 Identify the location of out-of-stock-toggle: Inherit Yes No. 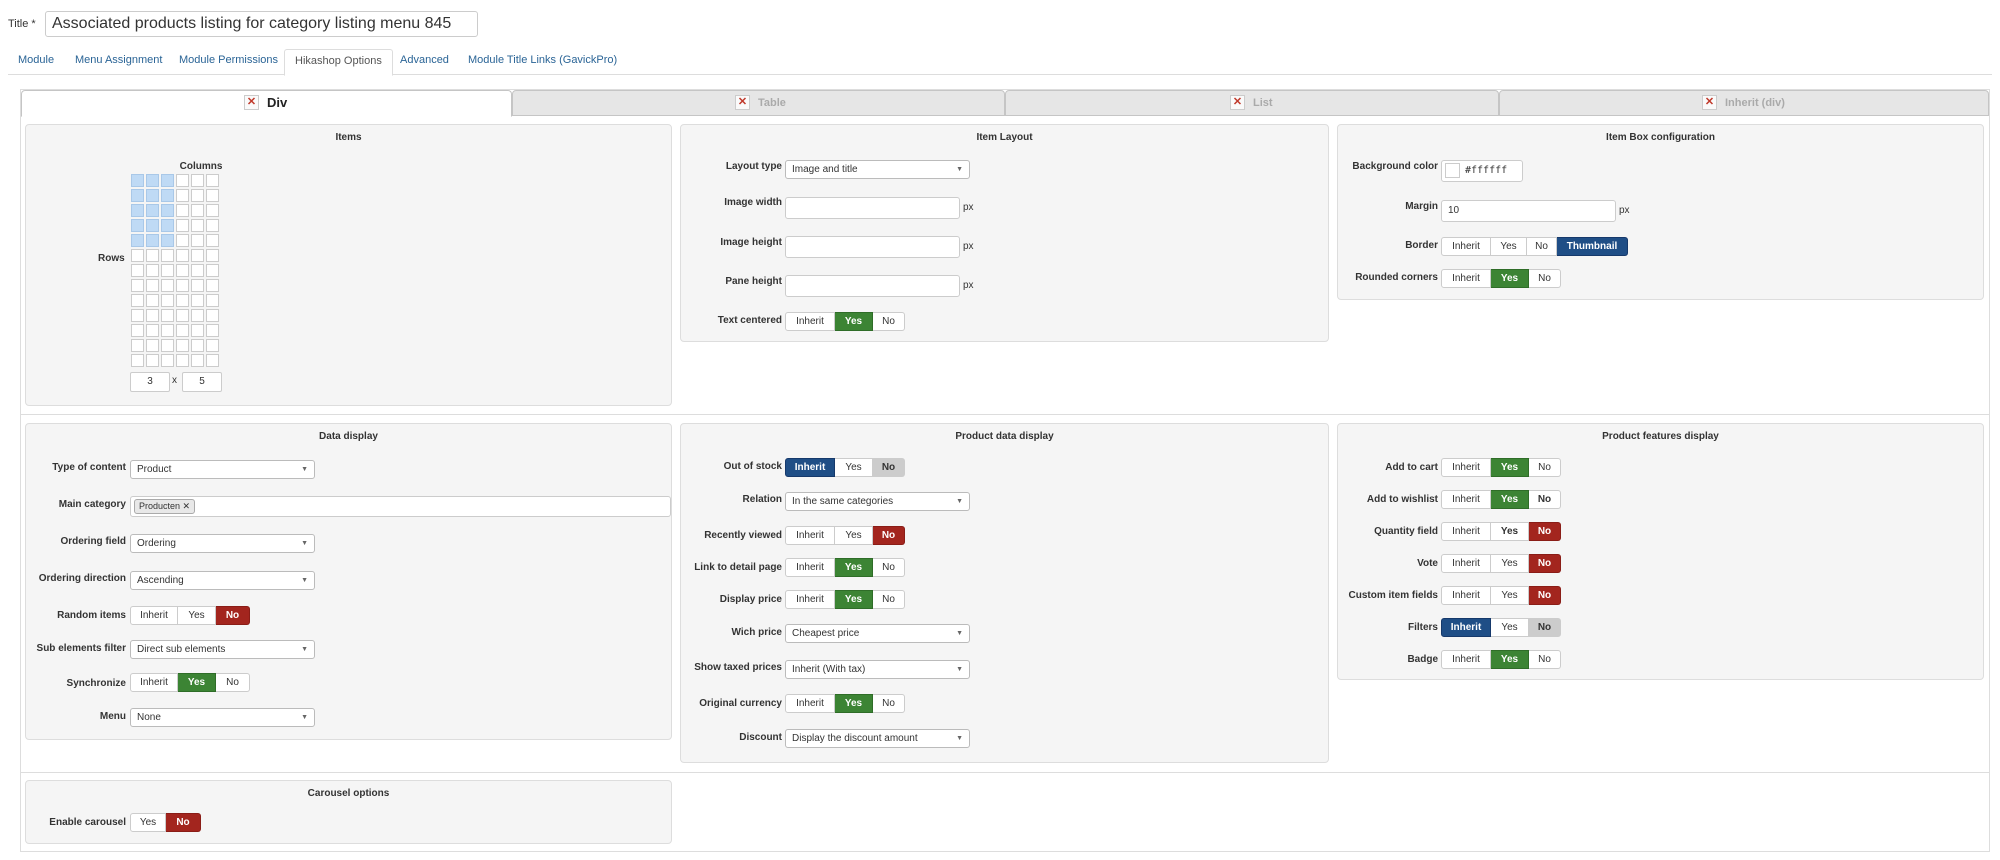
(845, 467).